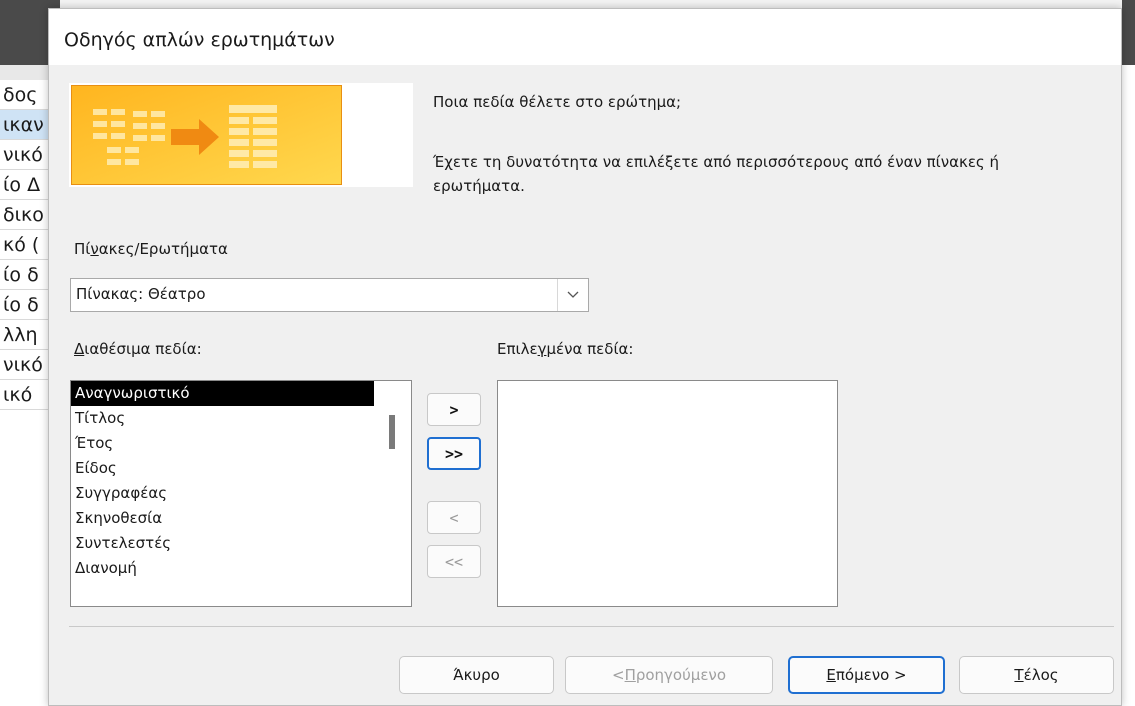 This screenshot has width=1135, height=706. Describe the element at coordinates (222, 568) in the screenshot. I see `field-list-item: Διανομή` at that location.